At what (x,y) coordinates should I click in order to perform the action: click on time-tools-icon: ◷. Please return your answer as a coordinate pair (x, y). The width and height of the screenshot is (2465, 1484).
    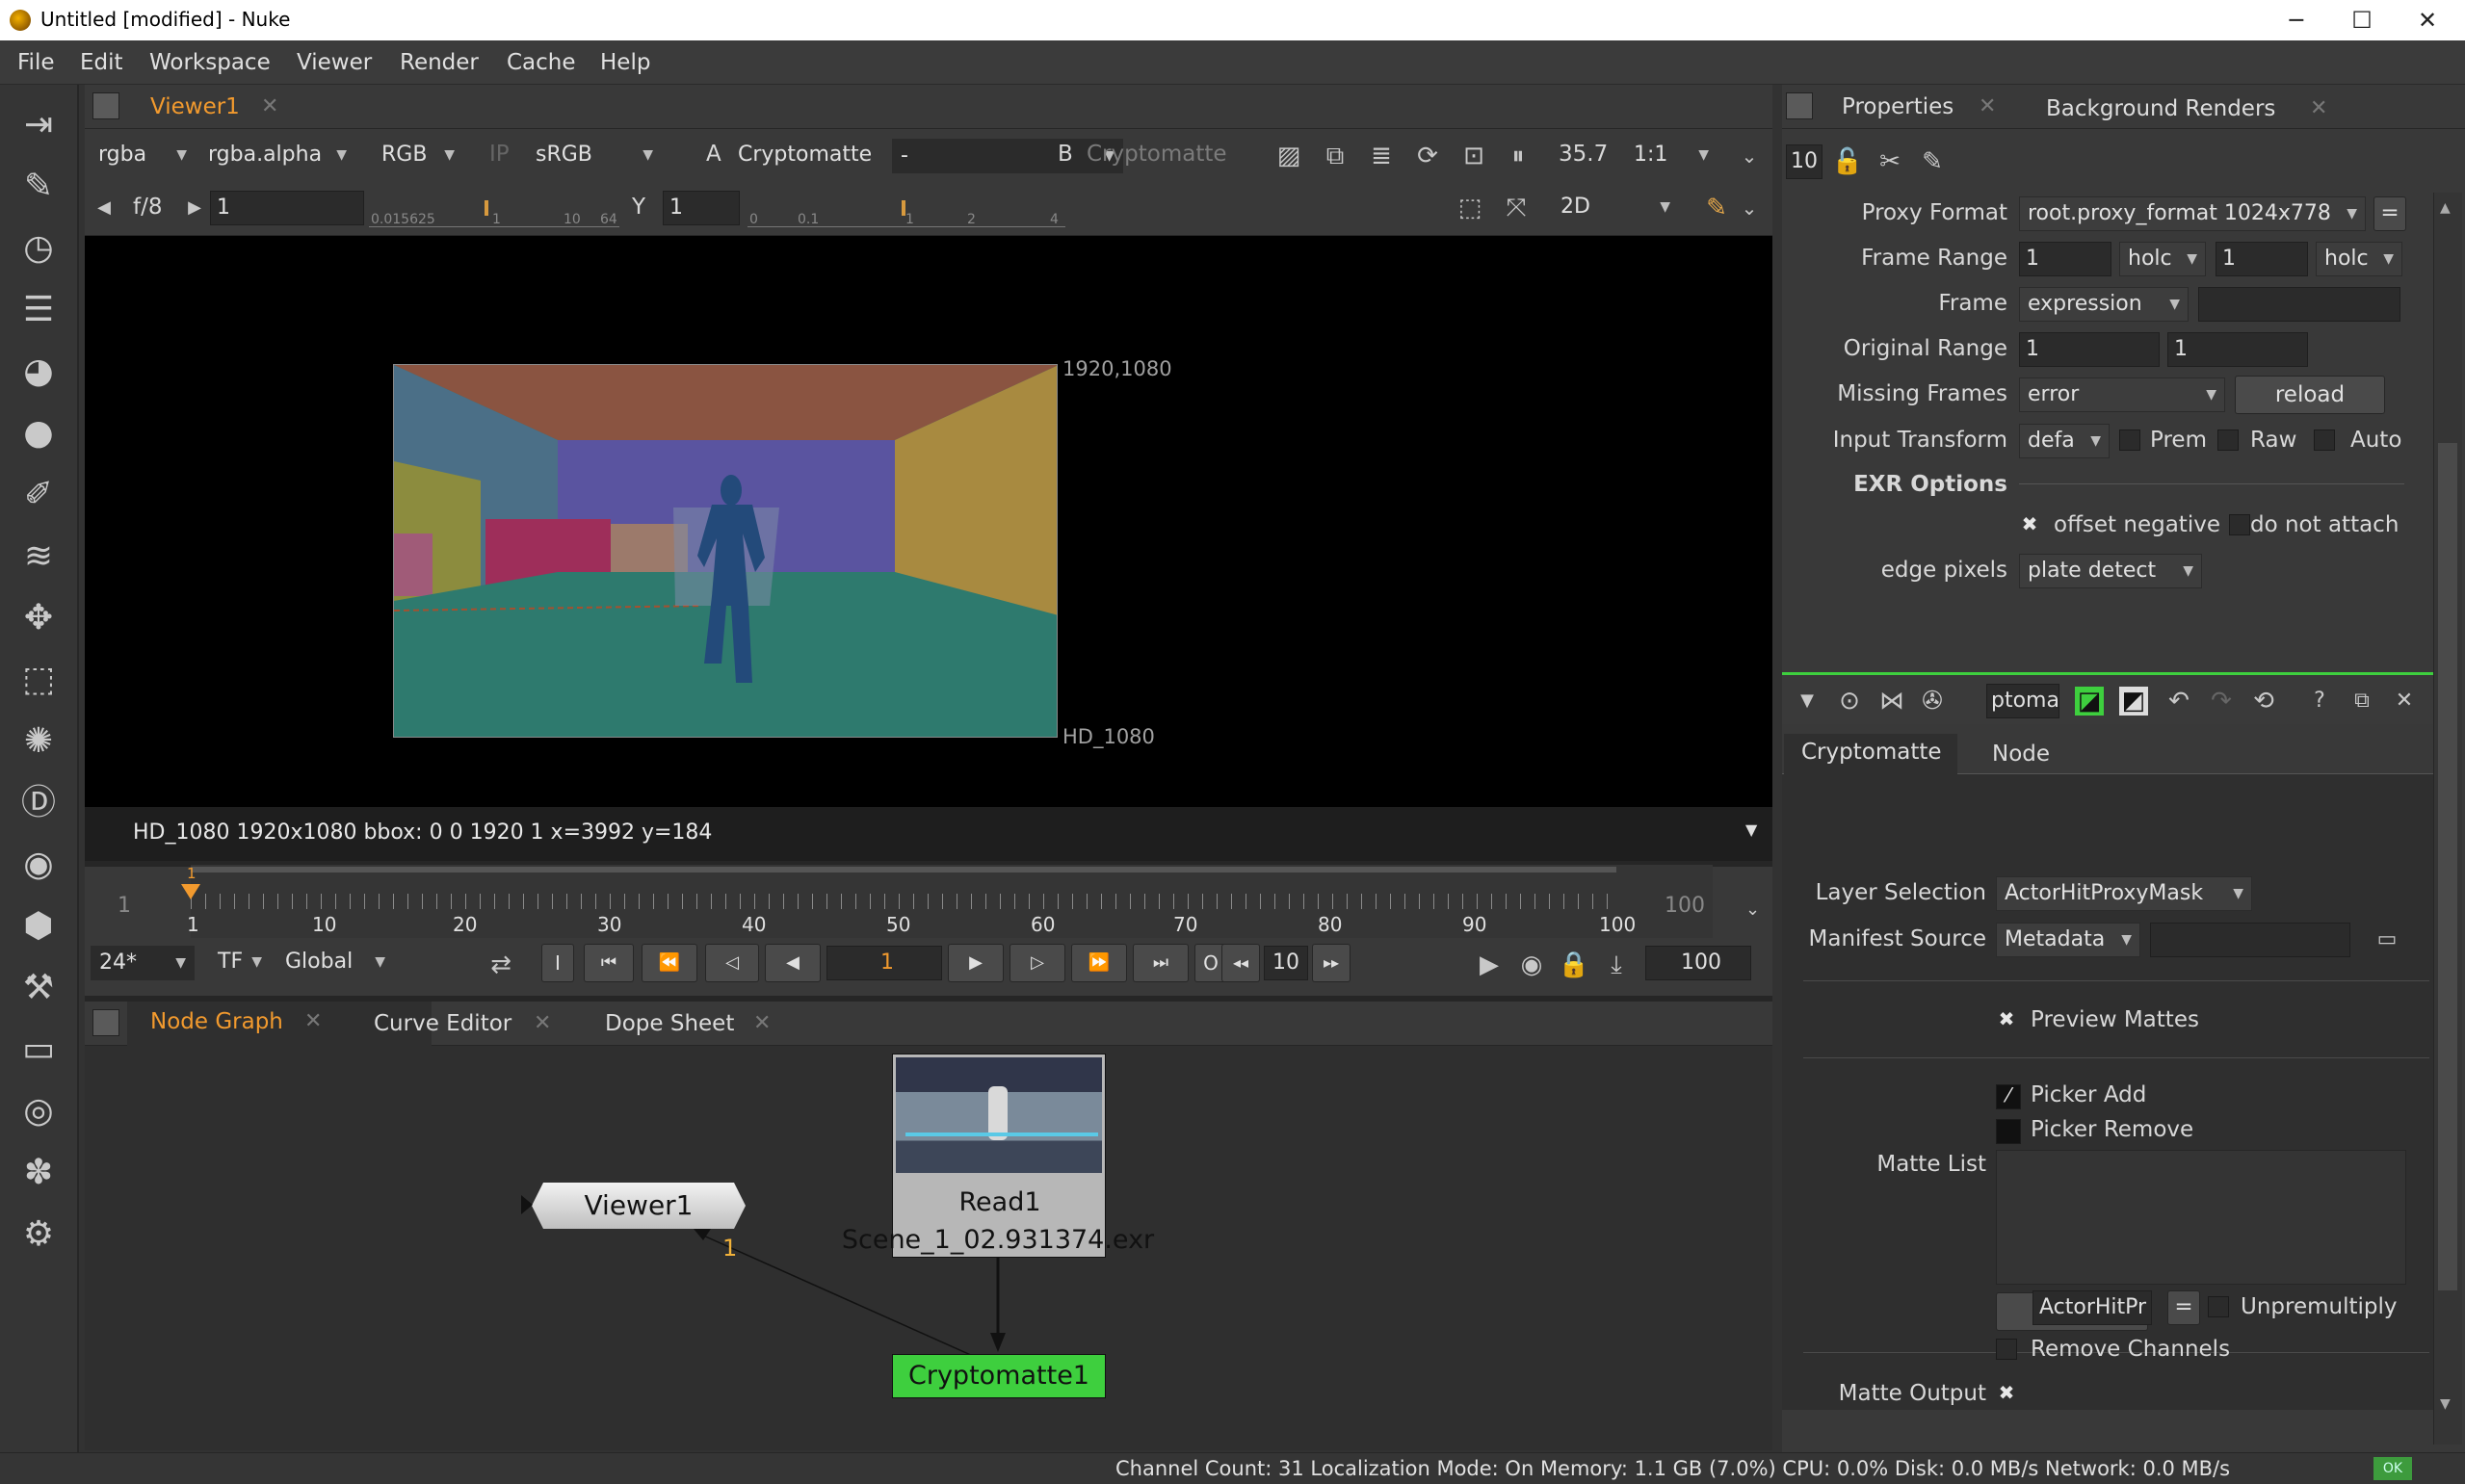
    Looking at the image, I should click on (38, 248).